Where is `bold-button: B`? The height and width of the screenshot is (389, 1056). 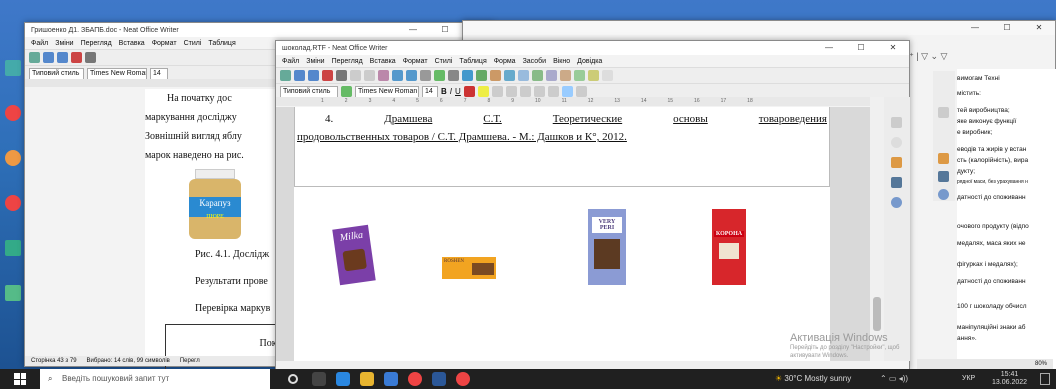 bold-button: B is located at coordinates (444, 91).